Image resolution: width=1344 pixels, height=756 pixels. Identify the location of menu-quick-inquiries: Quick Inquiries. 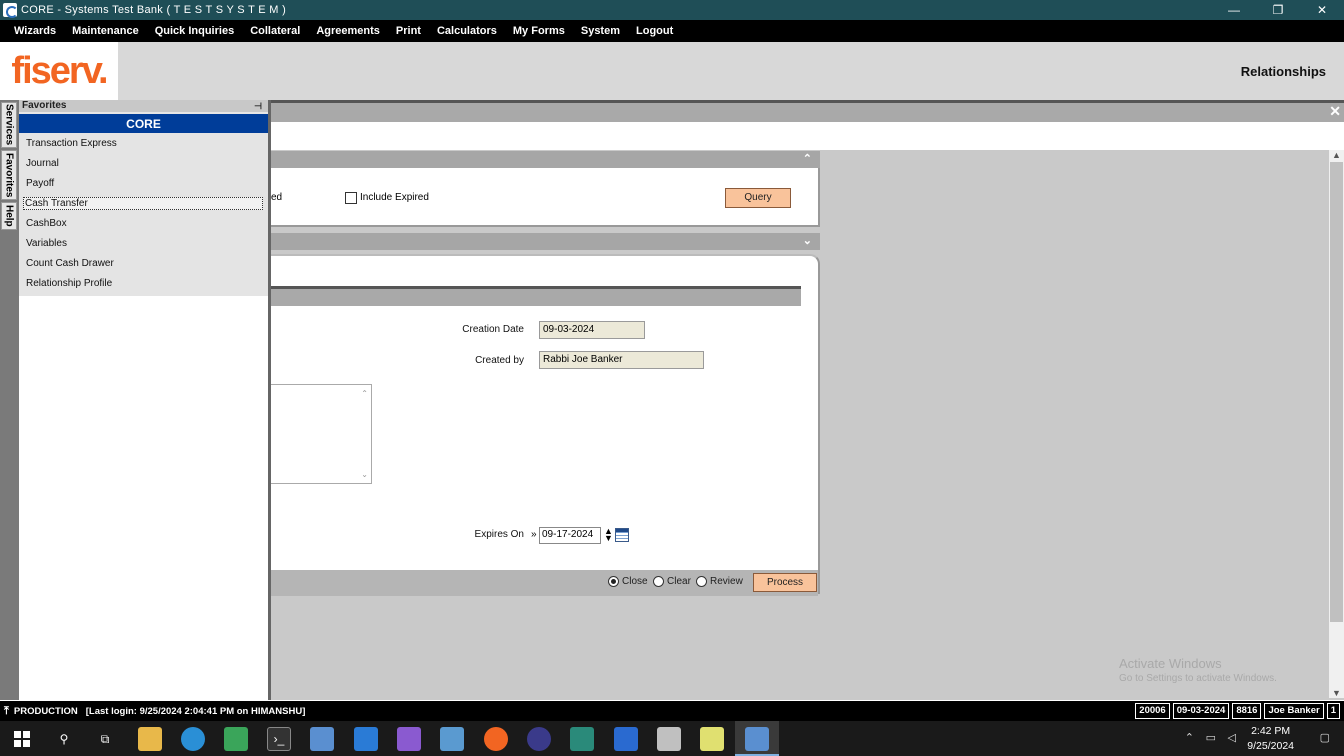
(194, 31).